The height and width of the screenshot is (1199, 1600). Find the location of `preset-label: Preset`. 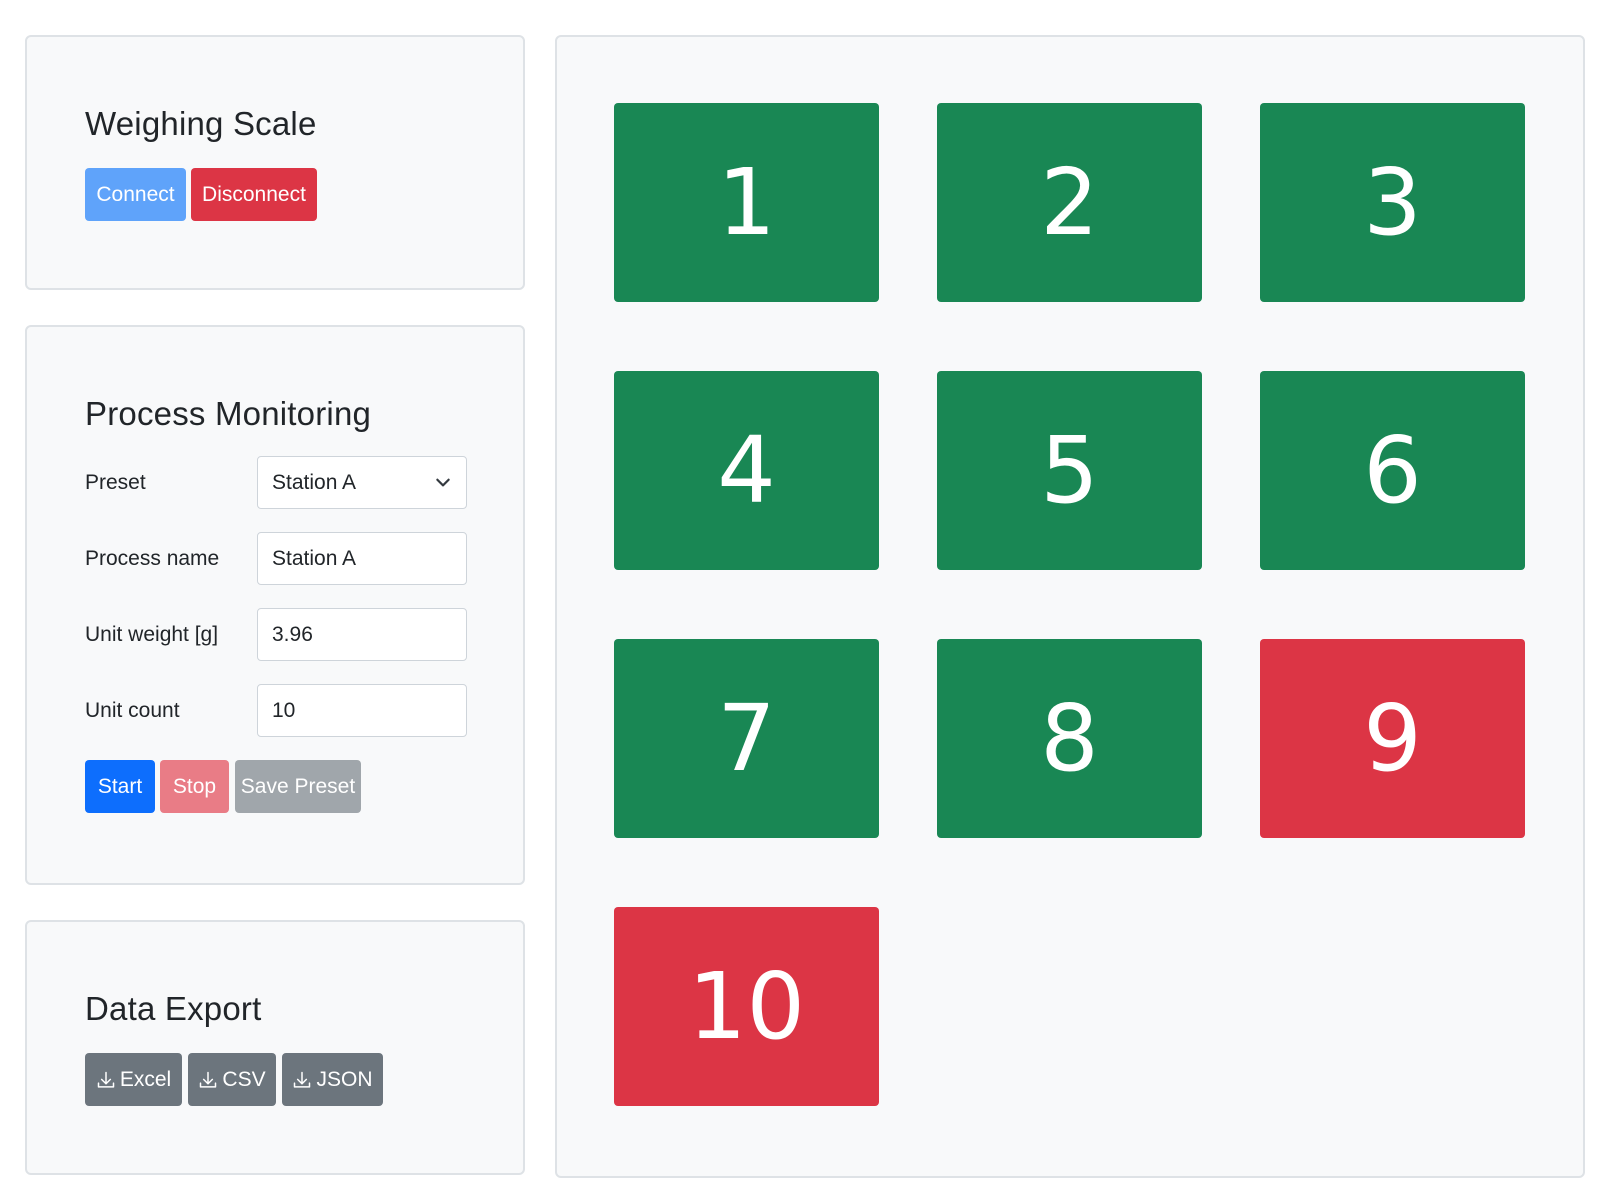

preset-label: Preset is located at coordinates (115, 482).